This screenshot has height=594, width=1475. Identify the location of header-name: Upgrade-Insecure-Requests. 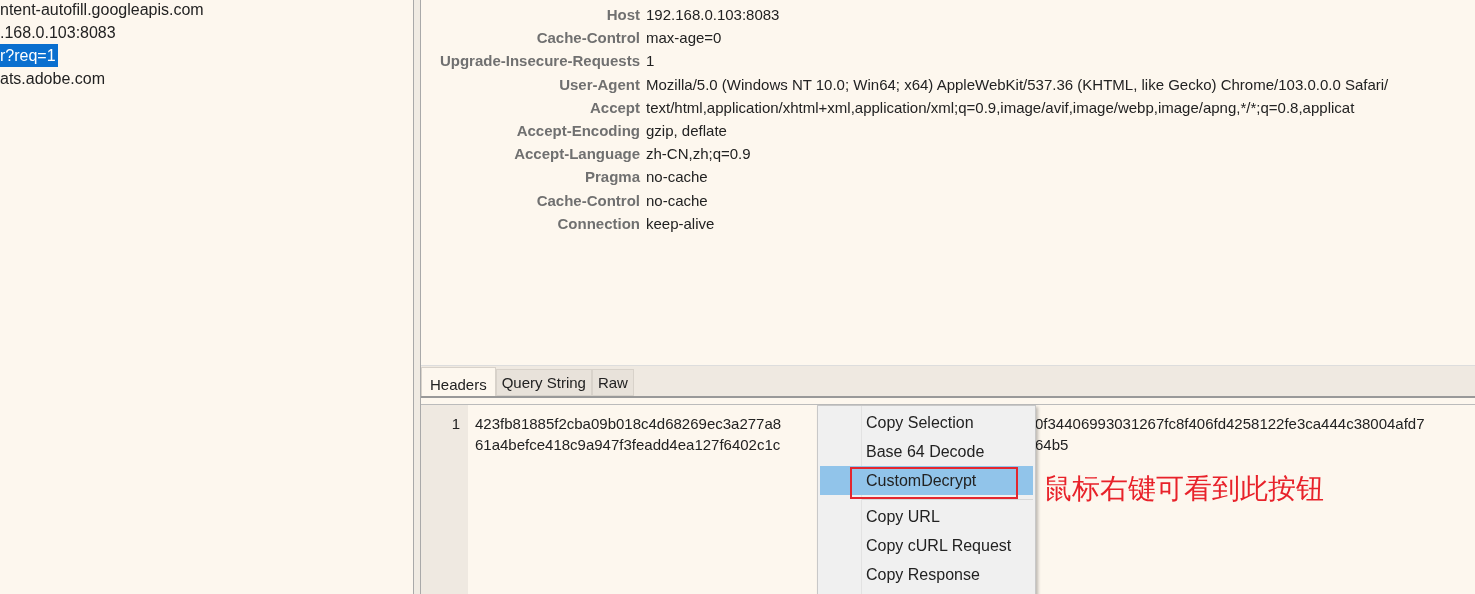
(539, 61).